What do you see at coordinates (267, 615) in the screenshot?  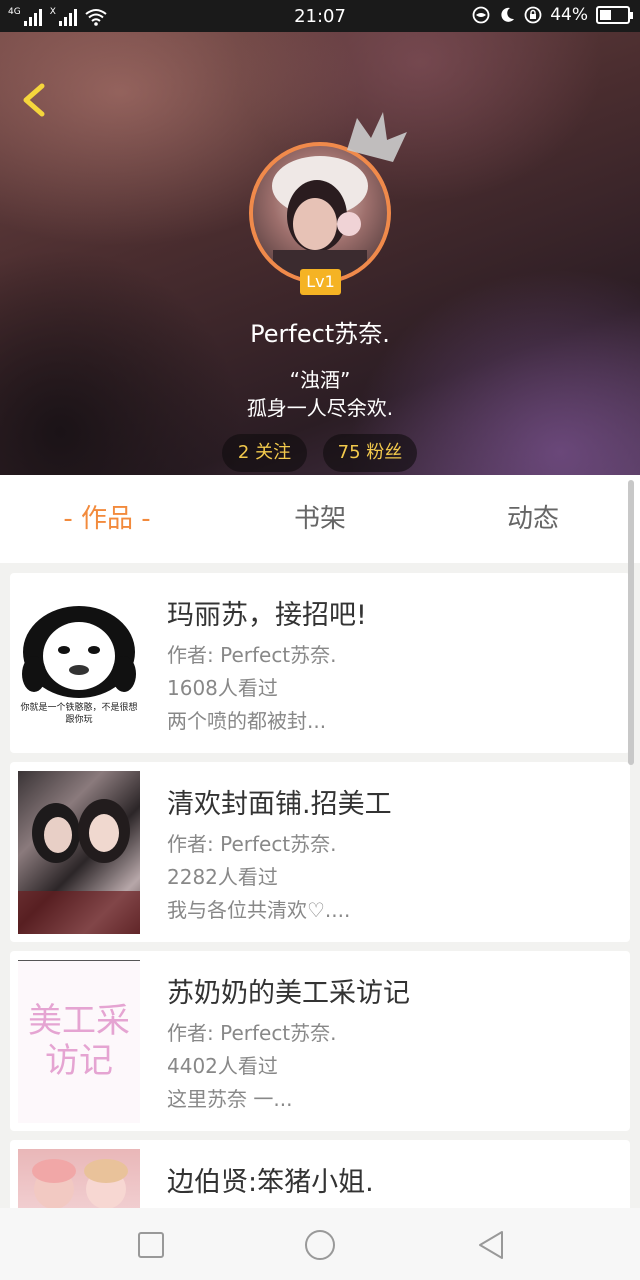 I see `work-title: 玛丽苏，接招吧!` at bounding box center [267, 615].